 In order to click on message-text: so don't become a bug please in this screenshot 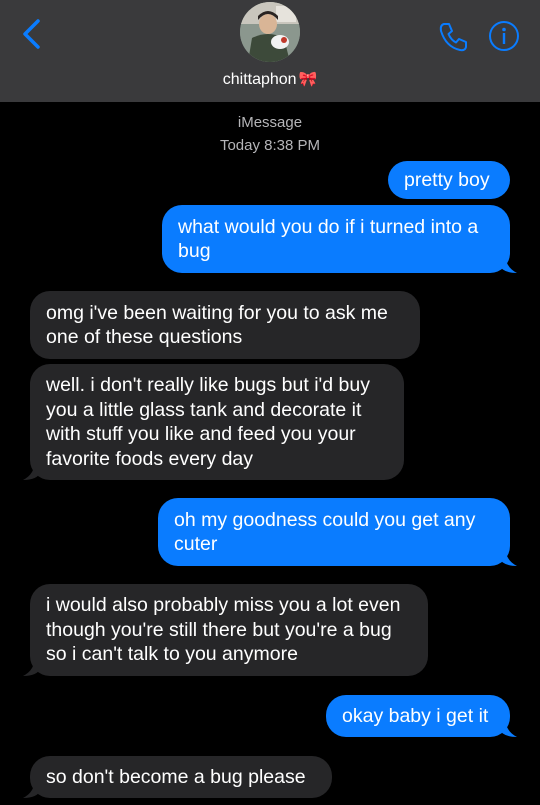, I will do `click(176, 776)`.